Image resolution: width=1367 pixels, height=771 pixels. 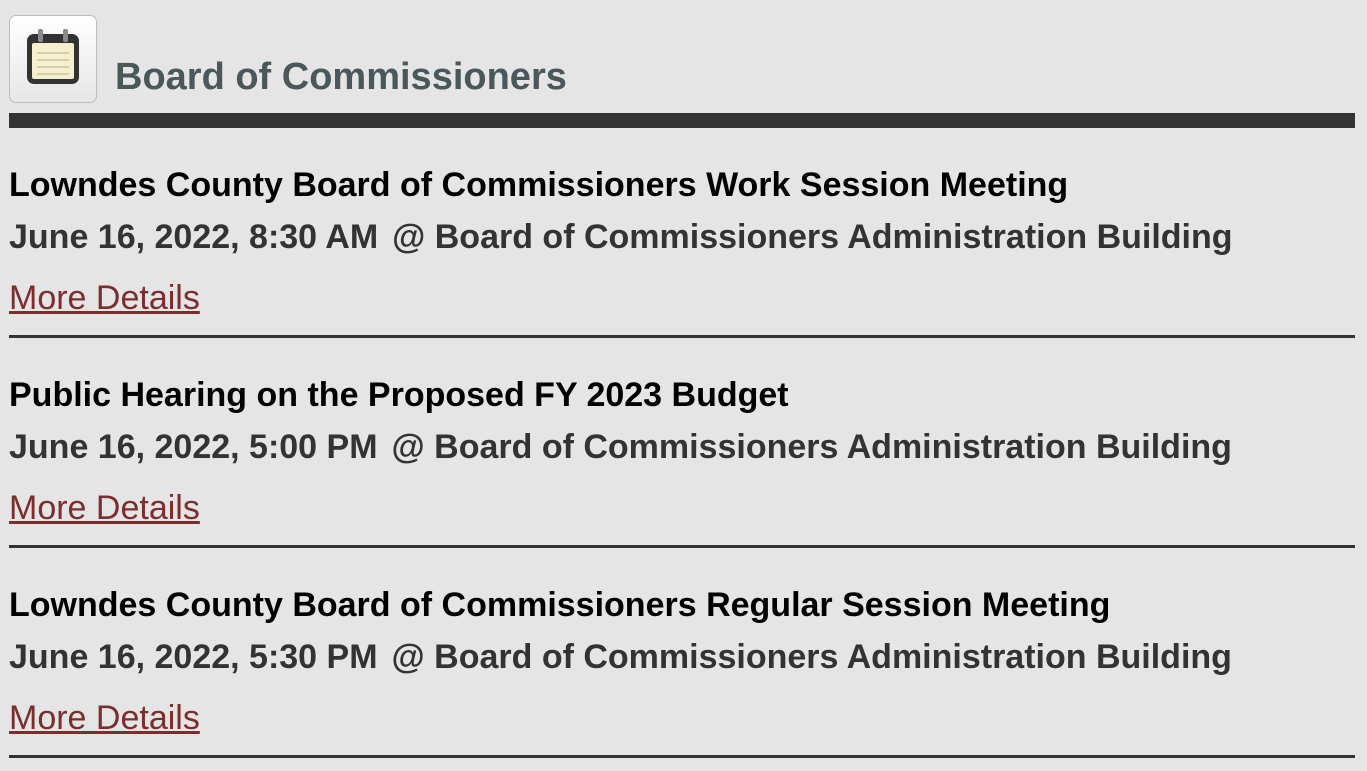 I want to click on event-date: June 16, 2022, 5:00 PM, so click(x=193, y=447).